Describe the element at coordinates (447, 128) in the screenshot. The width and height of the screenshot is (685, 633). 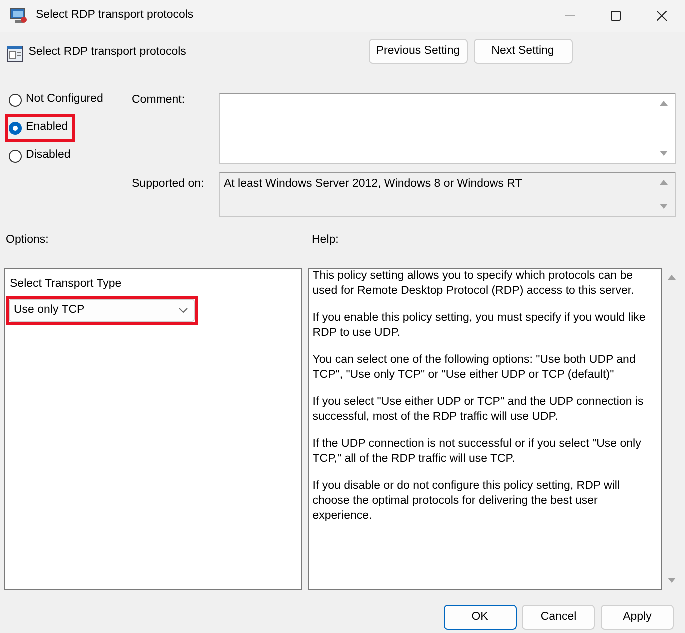
I see `comment-field` at that location.